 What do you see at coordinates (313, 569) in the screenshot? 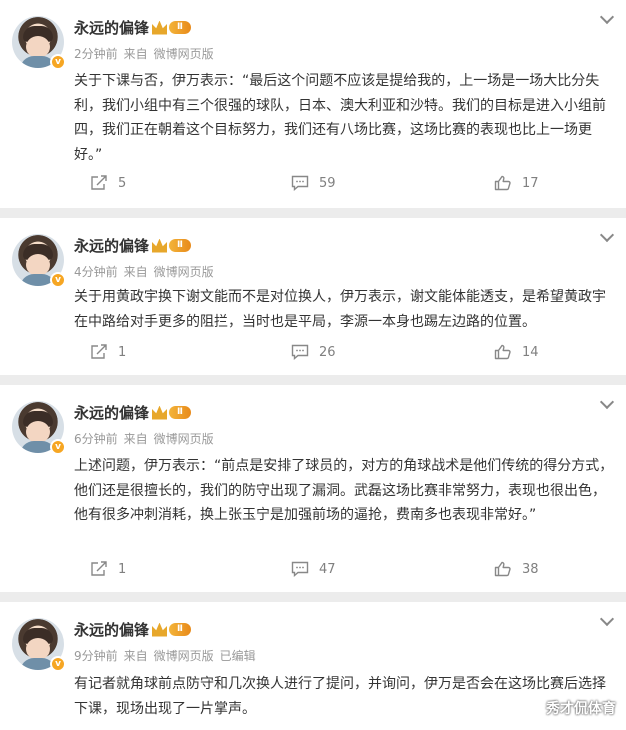
I see `comment-button: 47` at bounding box center [313, 569].